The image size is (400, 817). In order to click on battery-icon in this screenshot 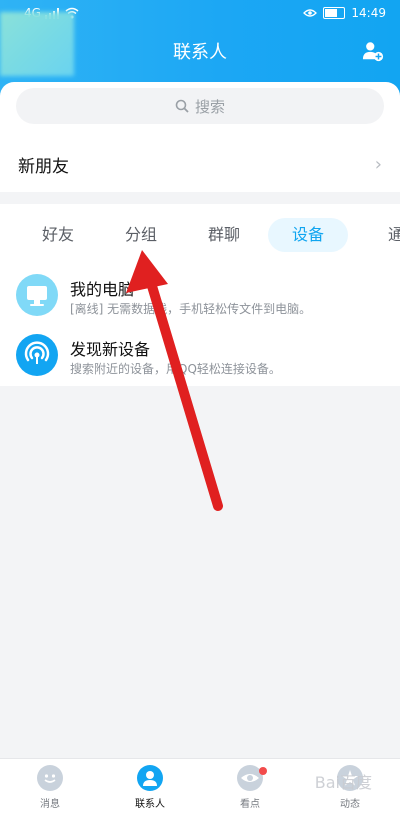, I will do `click(334, 13)`.